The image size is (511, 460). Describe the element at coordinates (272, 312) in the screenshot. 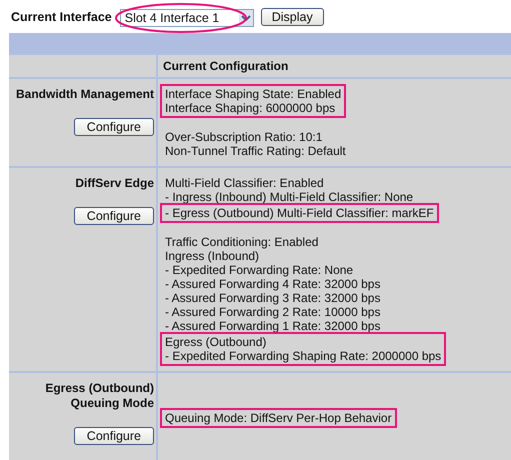

I see `config-line: - Assured Forwarding 2 Rate: 10000 bps` at that location.